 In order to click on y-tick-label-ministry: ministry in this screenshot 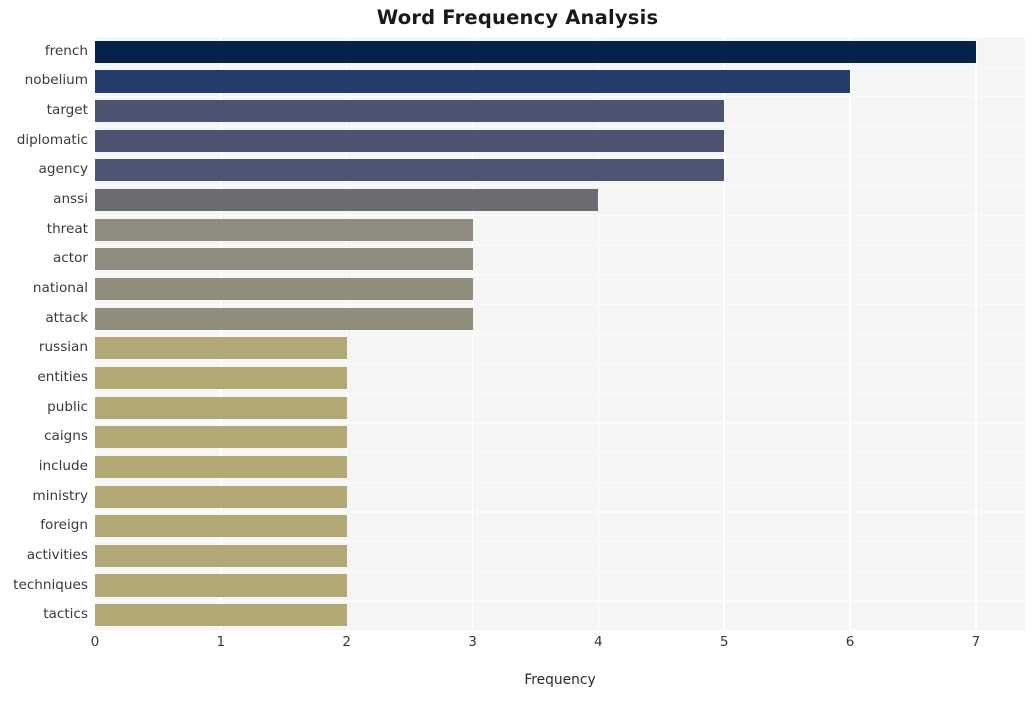, I will do `click(60, 495)`.